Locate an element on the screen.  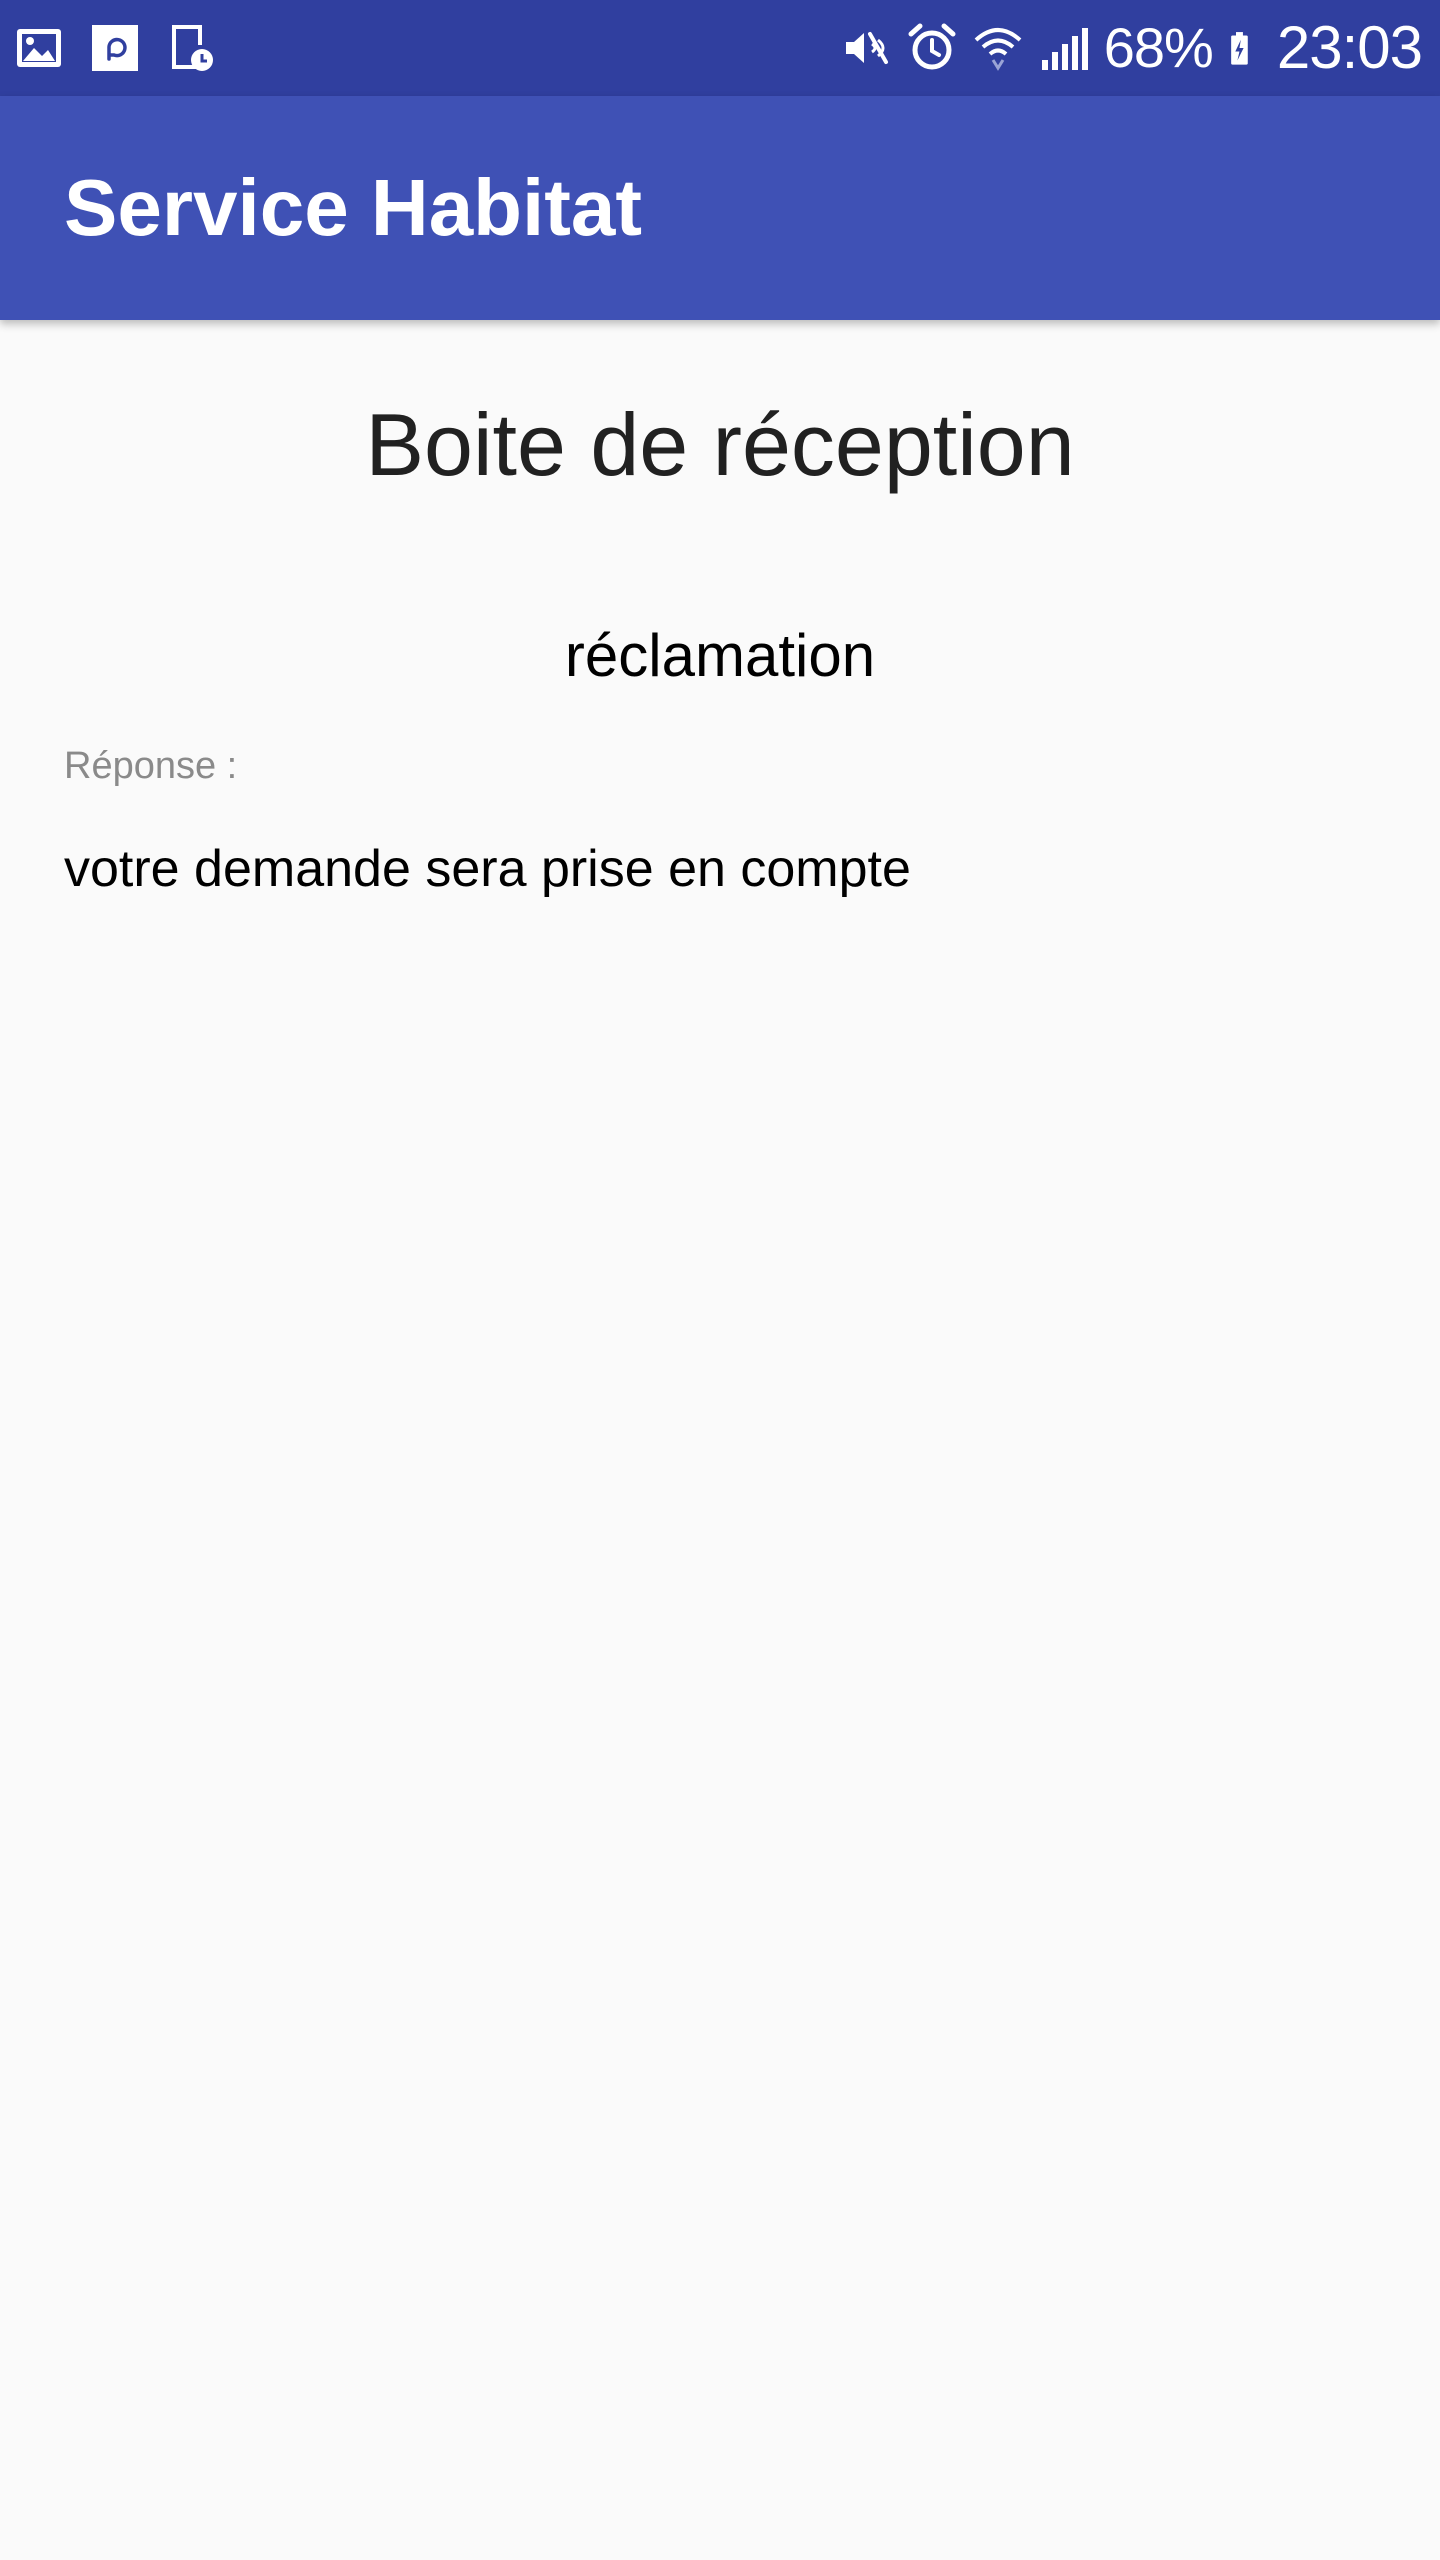
signal-icon is located at coordinates (1064, 49).